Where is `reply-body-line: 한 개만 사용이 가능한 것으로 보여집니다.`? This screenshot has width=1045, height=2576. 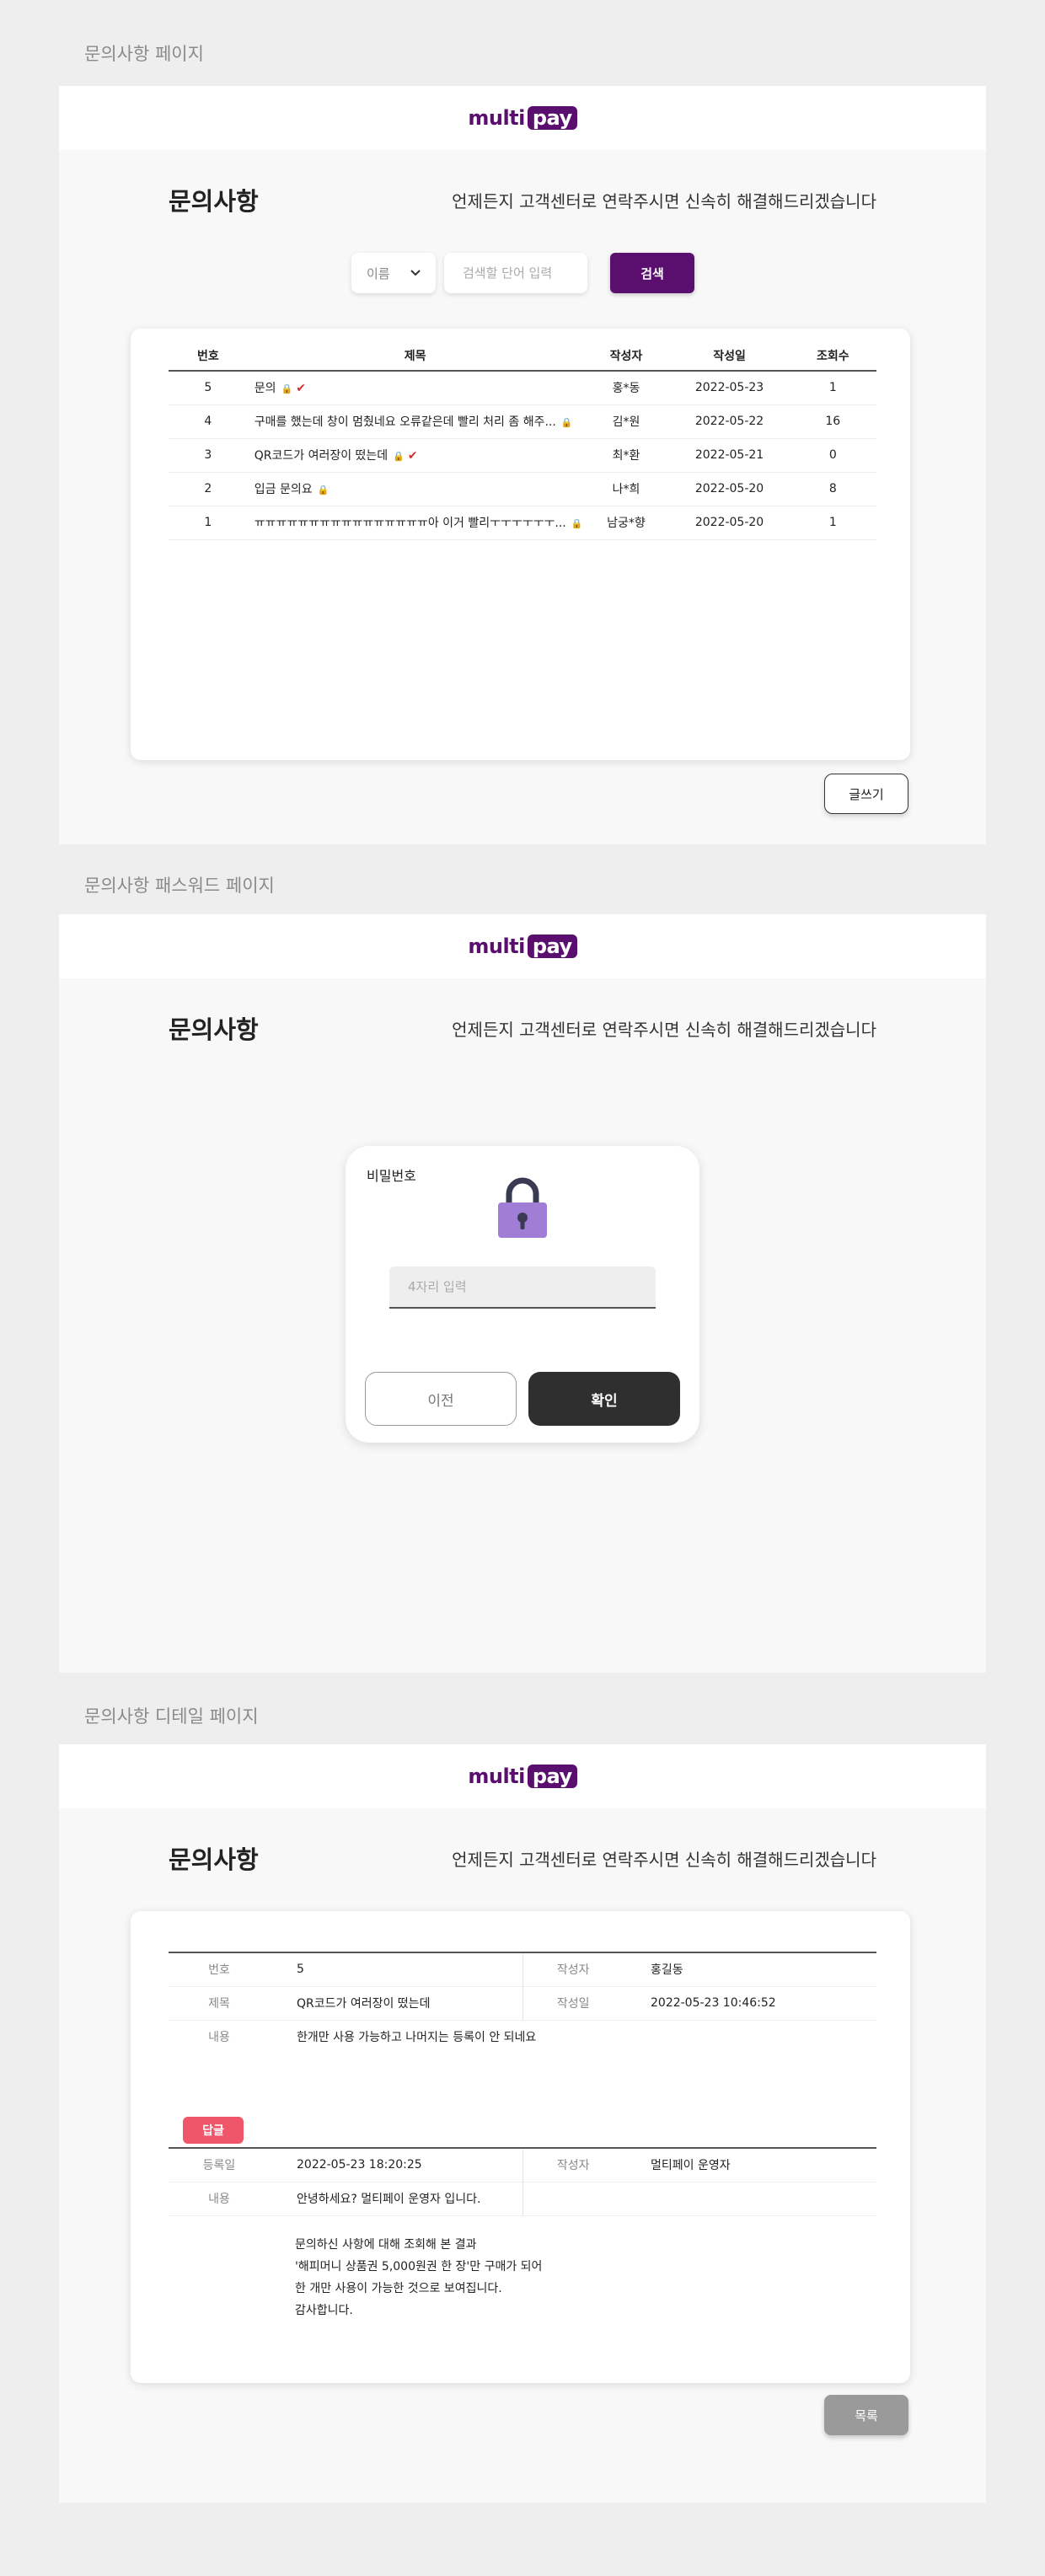
reply-body-line: 한 개만 사용이 가능한 것으로 보여집니다. is located at coordinates (398, 2288).